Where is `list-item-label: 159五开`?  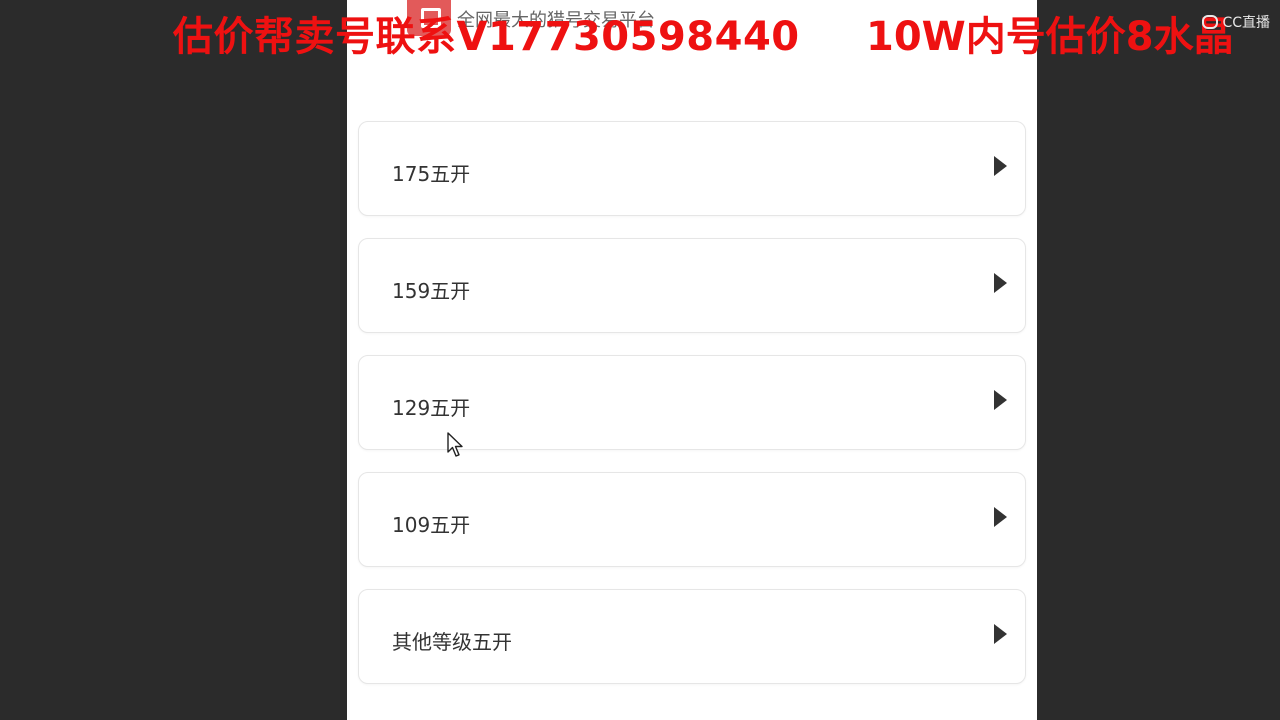
list-item-label: 159五开 is located at coordinates (431, 291).